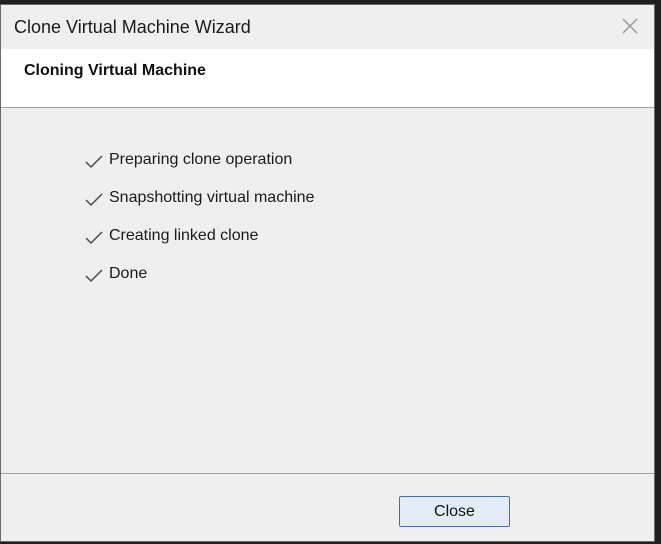 The width and height of the screenshot is (661, 544). Describe the element at coordinates (201, 159) in the screenshot. I see `step-label: Preparing clone operation` at that location.